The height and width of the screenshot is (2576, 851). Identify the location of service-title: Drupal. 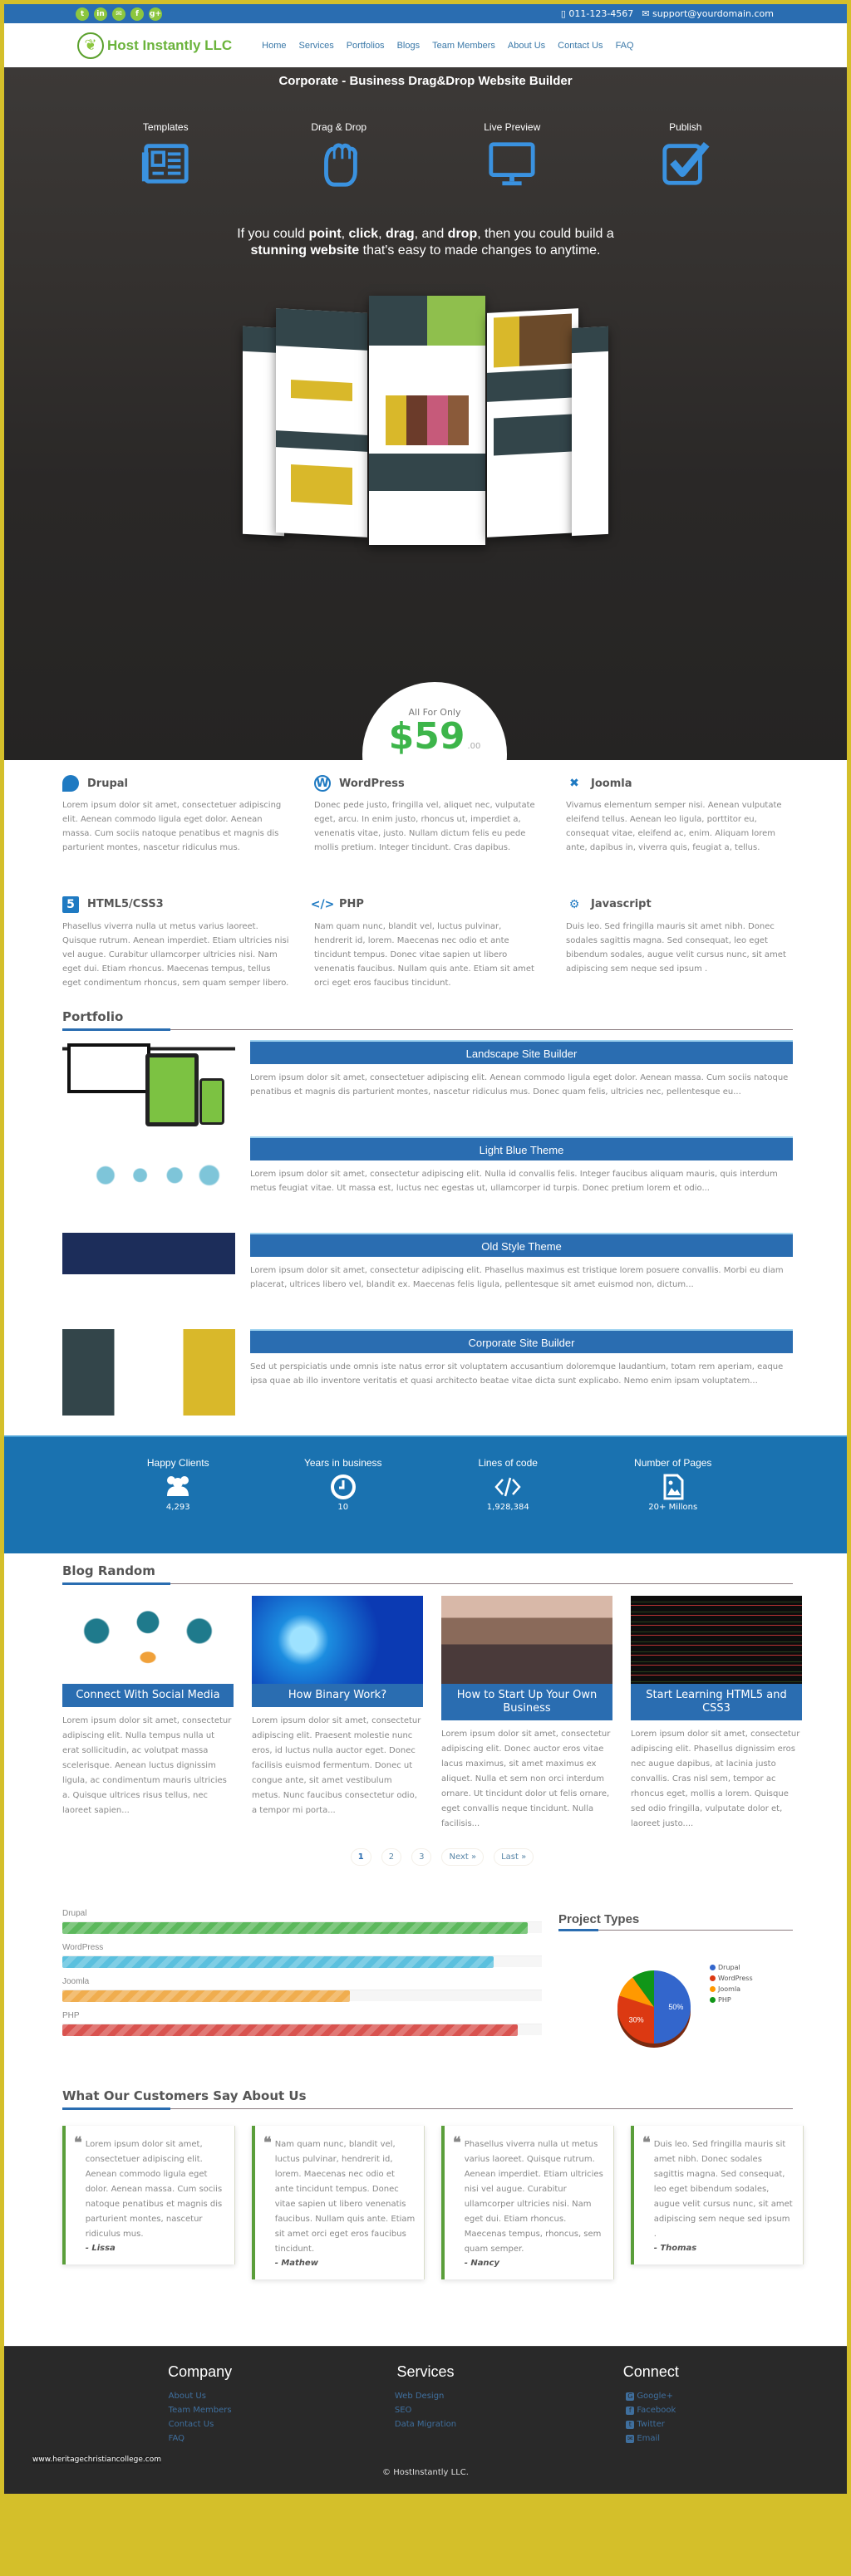
(107, 783).